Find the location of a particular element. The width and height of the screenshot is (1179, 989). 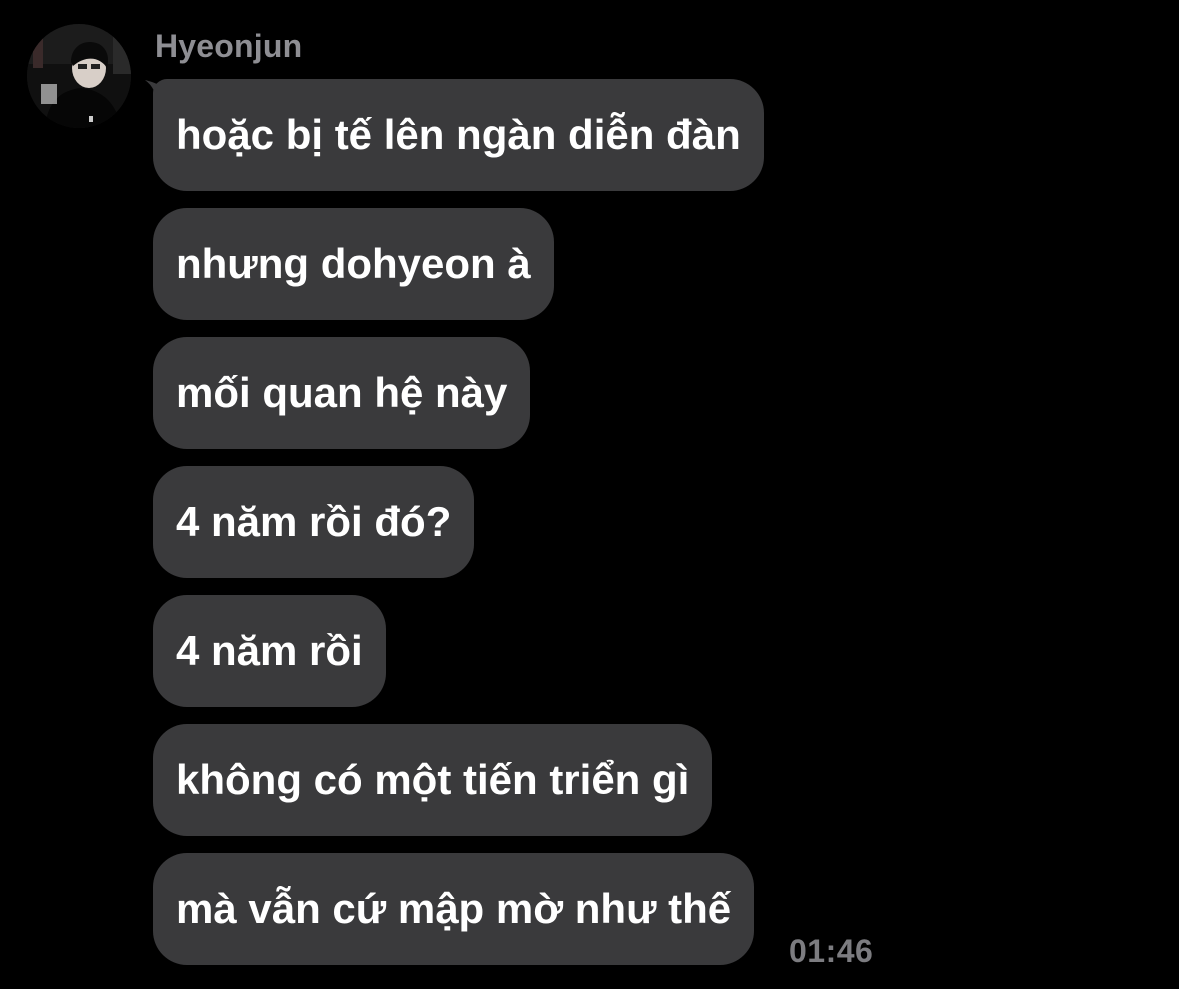

message-timestamp: 01:46 is located at coordinates (831, 951).